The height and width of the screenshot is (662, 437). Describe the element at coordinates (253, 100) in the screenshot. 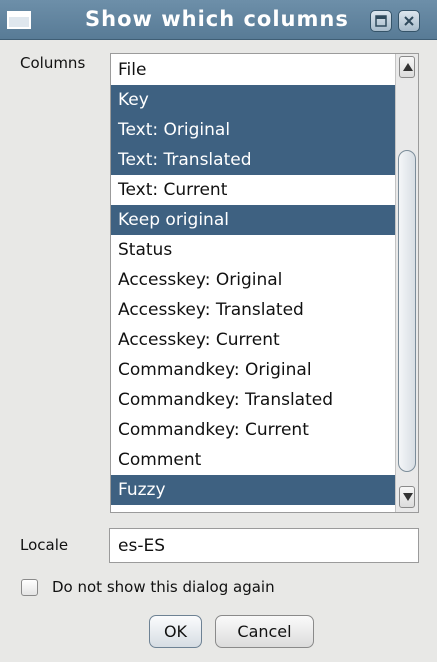

I see `list-item: Key` at that location.